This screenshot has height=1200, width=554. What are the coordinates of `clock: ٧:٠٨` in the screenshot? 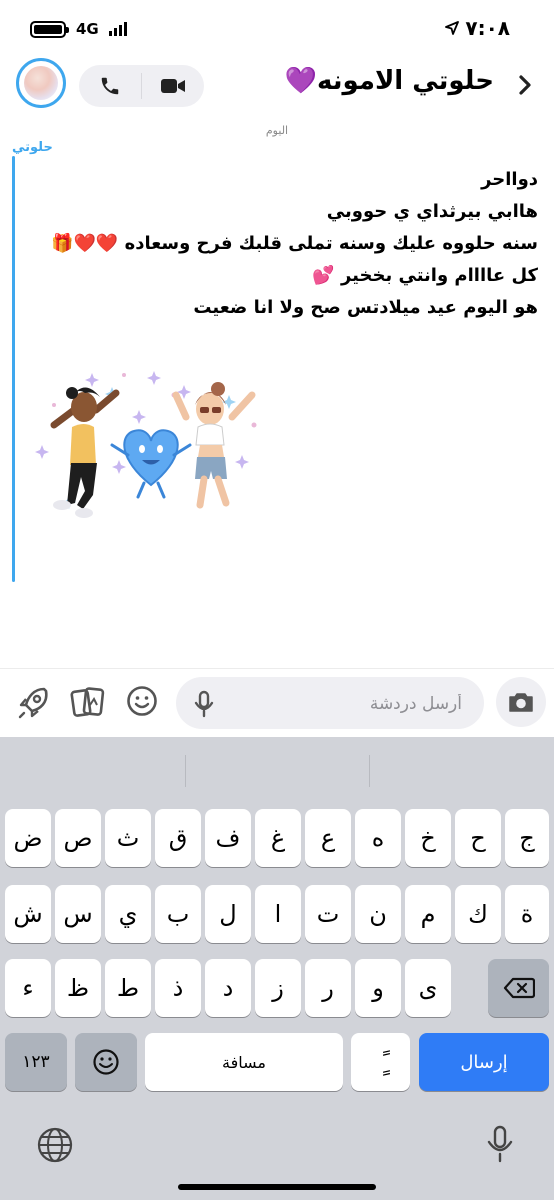 It's located at (487, 28).